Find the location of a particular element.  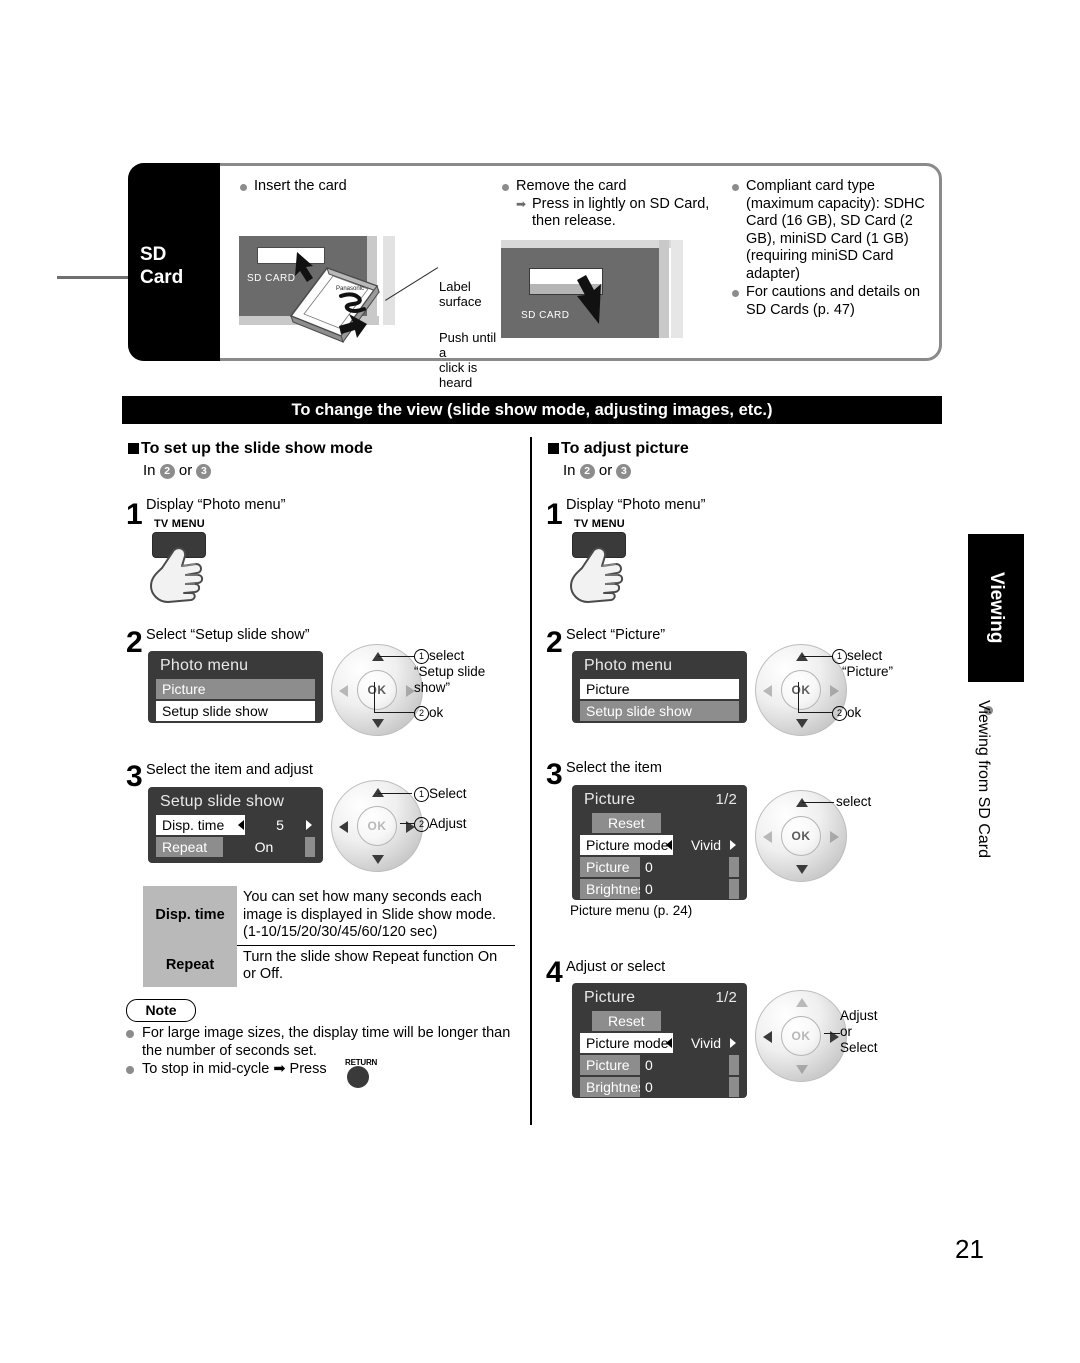

left-tv-menu-button-group: TV MENU is located at coordinates (201, 563).